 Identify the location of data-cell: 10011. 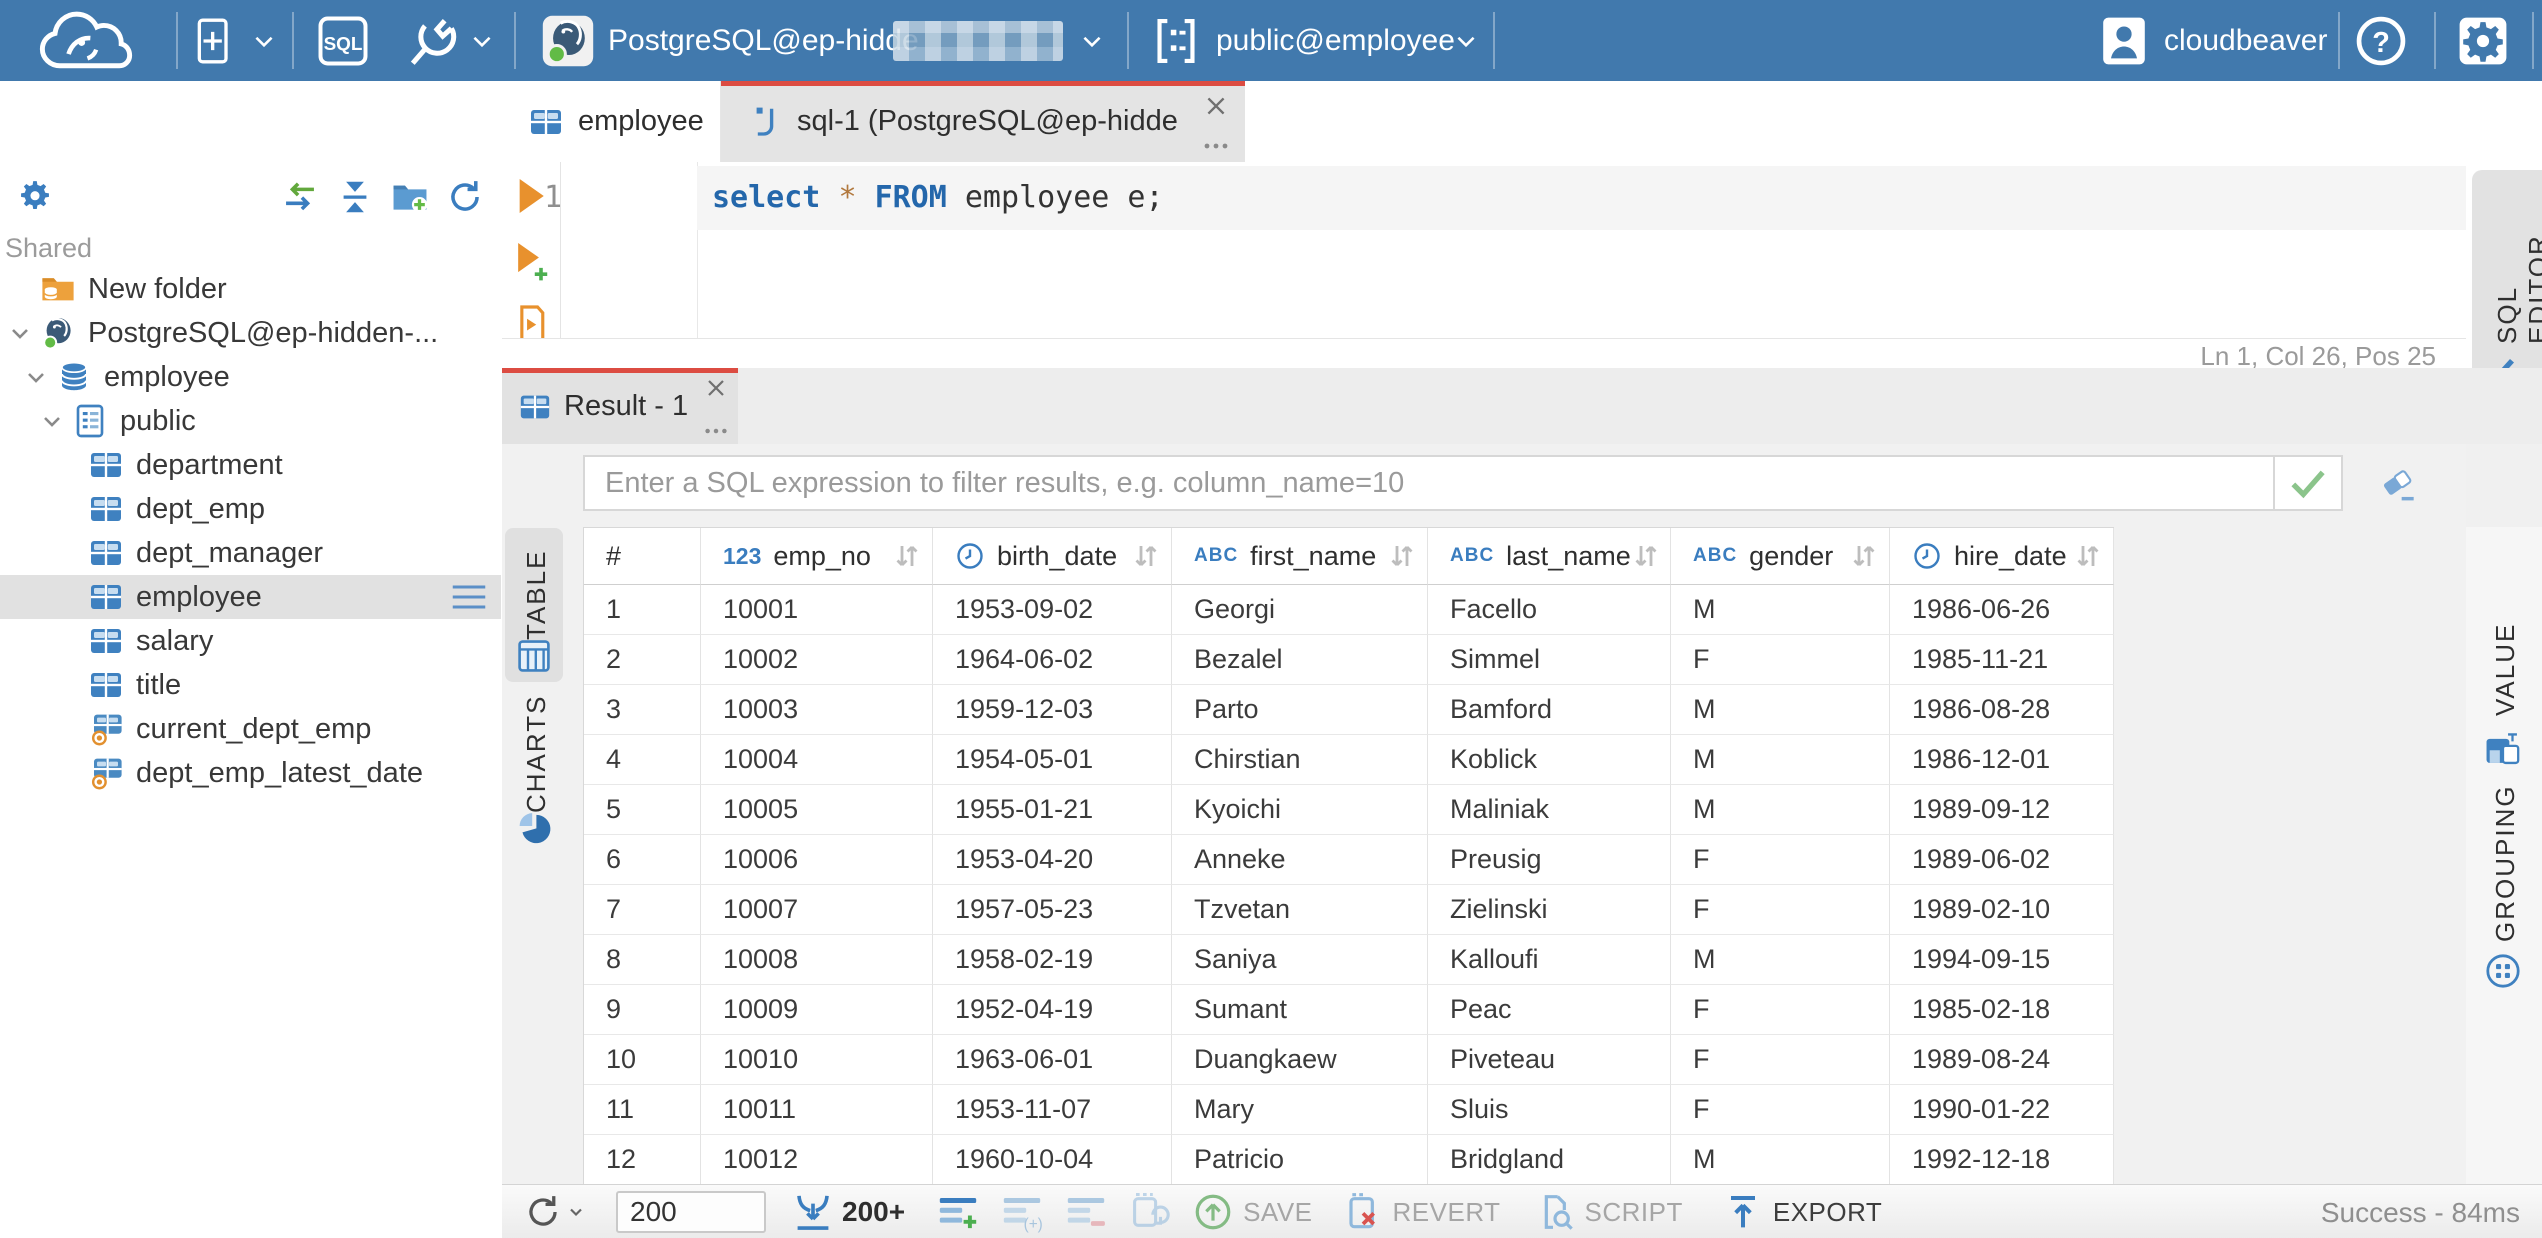
(817, 1110).